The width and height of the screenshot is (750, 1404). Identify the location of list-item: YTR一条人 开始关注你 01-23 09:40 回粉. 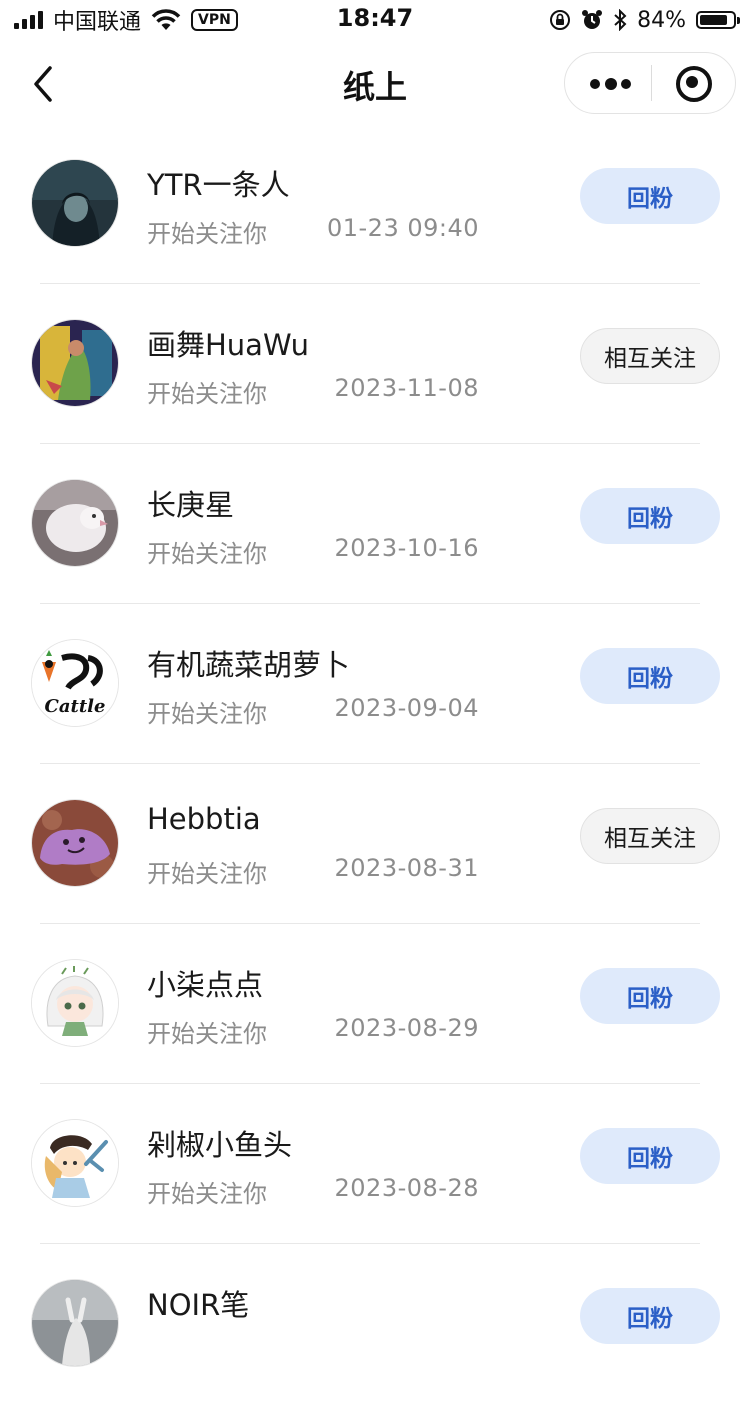
(375, 204).